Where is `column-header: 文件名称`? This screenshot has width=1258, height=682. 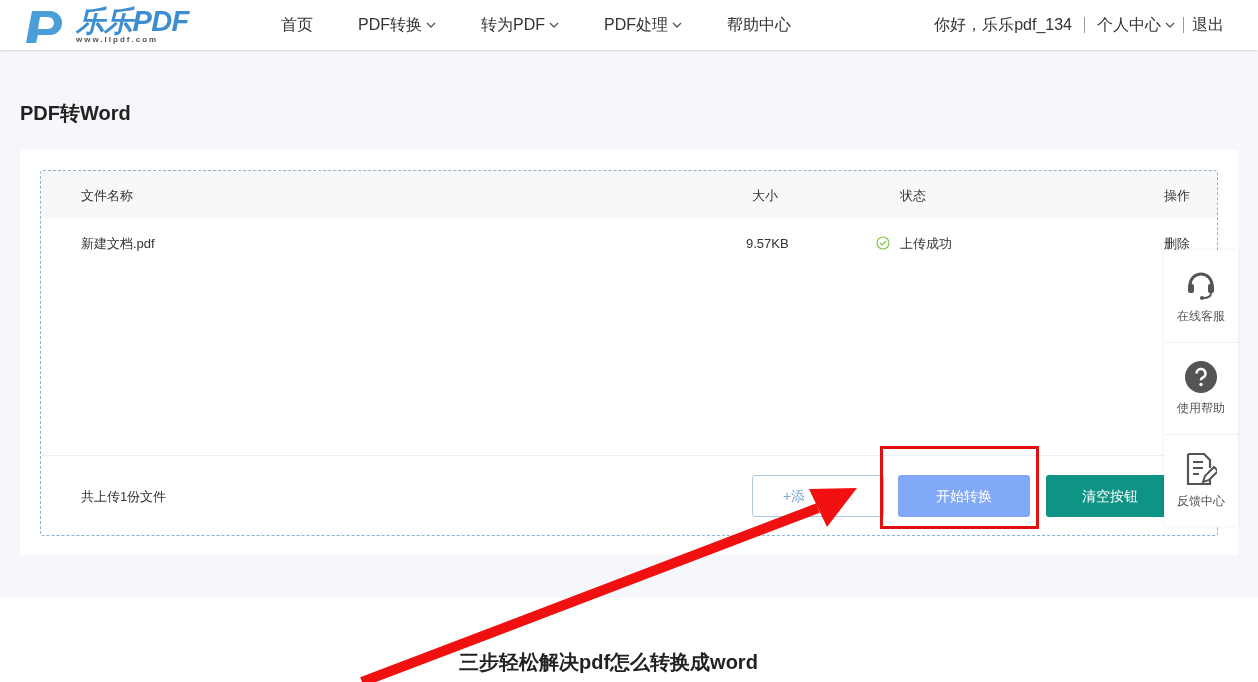 column-header: 文件名称 is located at coordinates (107, 196).